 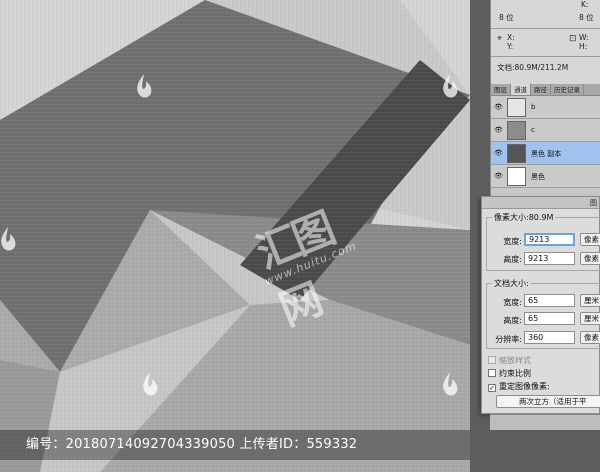 What do you see at coordinates (533, 67) in the screenshot?
I see `document-size-readout: 文档:80.9M/211.2M` at bounding box center [533, 67].